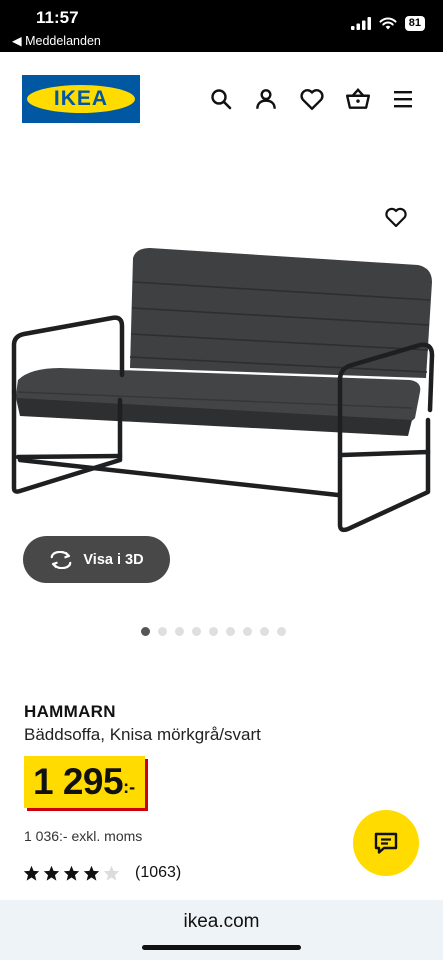 The height and width of the screenshot is (960, 443). What do you see at coordinates (113, 559) in the screenshot?
I see `view-in-3d-label: Visa i 3D` at bounding box center [113, 559].